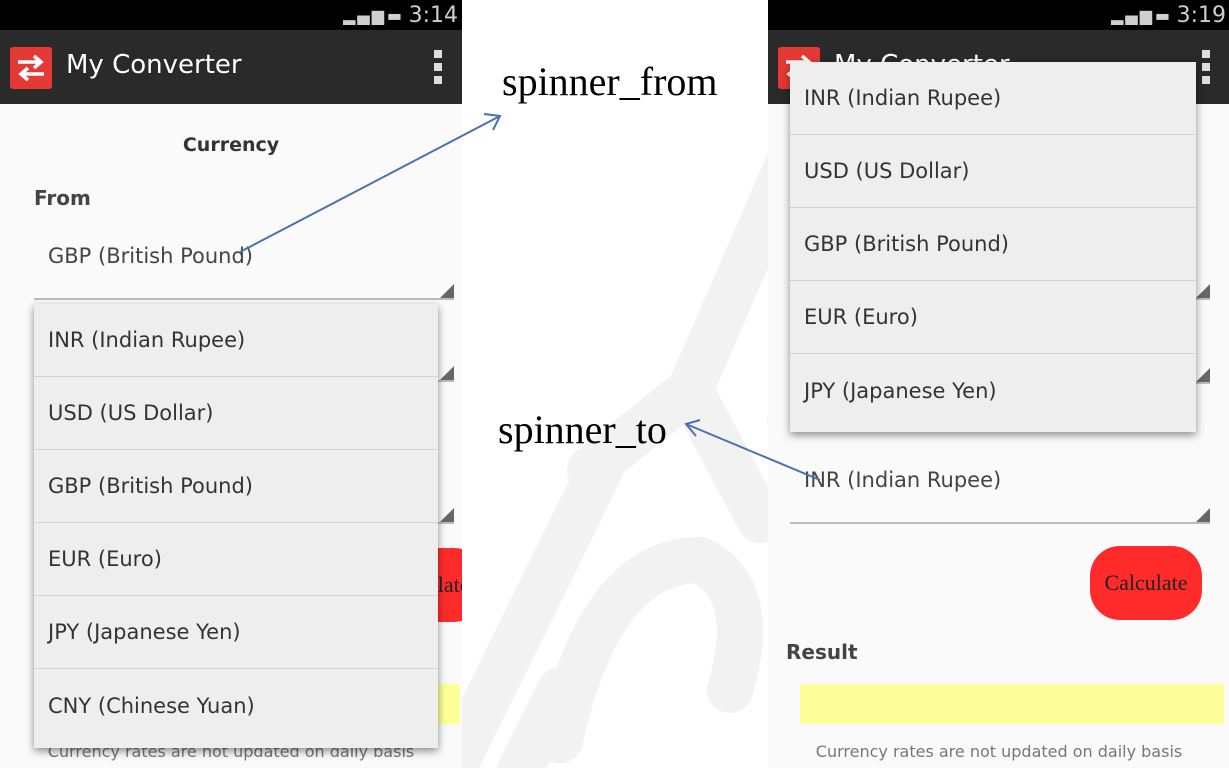  Describe the element at coordinates (1012, 704) in the screenshot. I see `result-box` at that location.